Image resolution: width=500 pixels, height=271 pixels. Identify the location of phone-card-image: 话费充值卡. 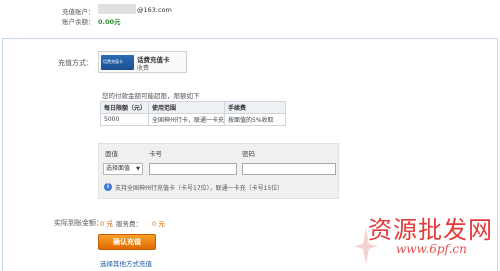
(117, 62).